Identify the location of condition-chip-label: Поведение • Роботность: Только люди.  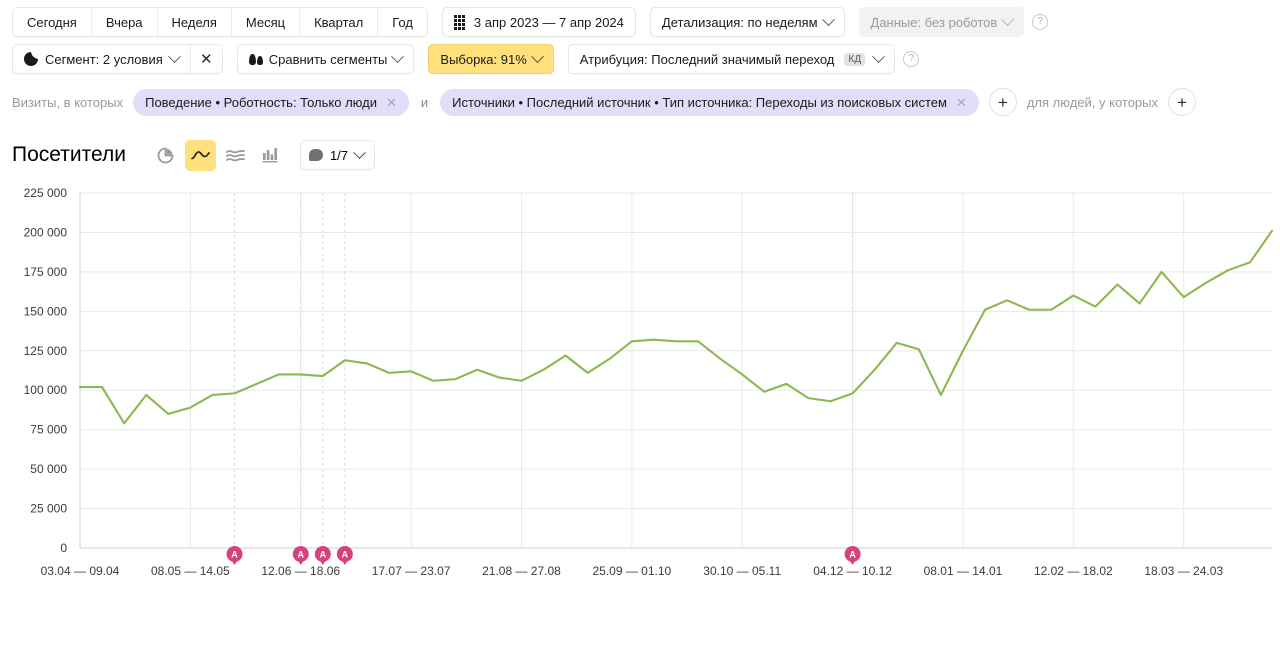
(261, 102).